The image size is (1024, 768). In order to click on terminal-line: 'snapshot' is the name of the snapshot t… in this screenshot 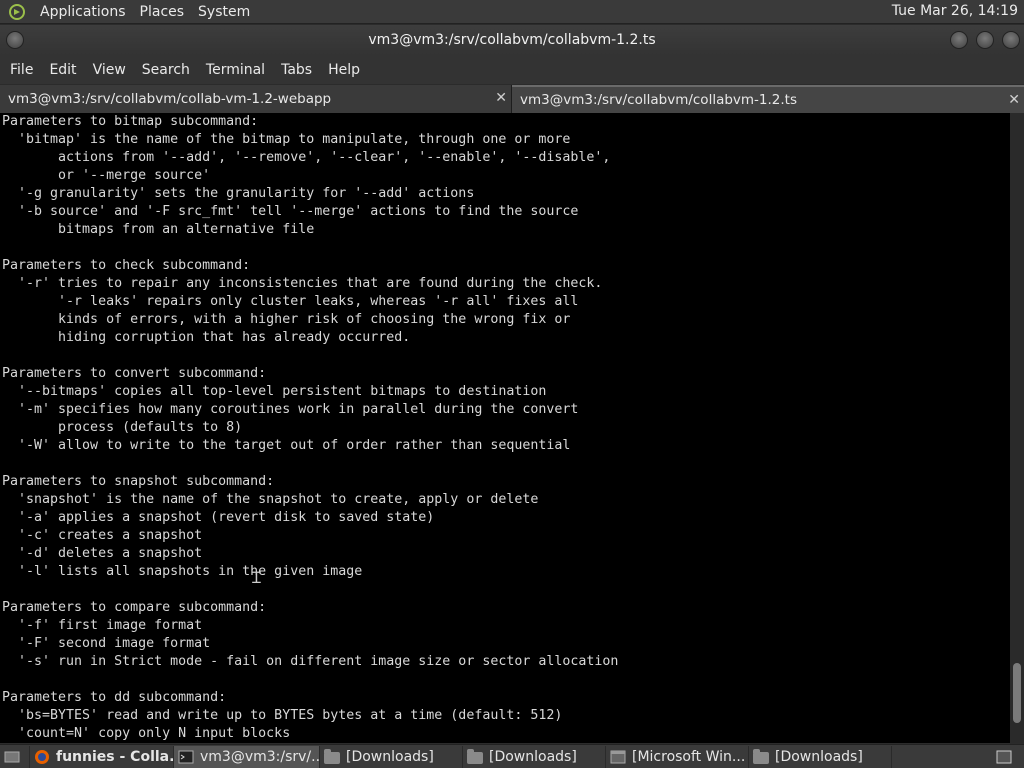, I will do `click(270, 499)`.